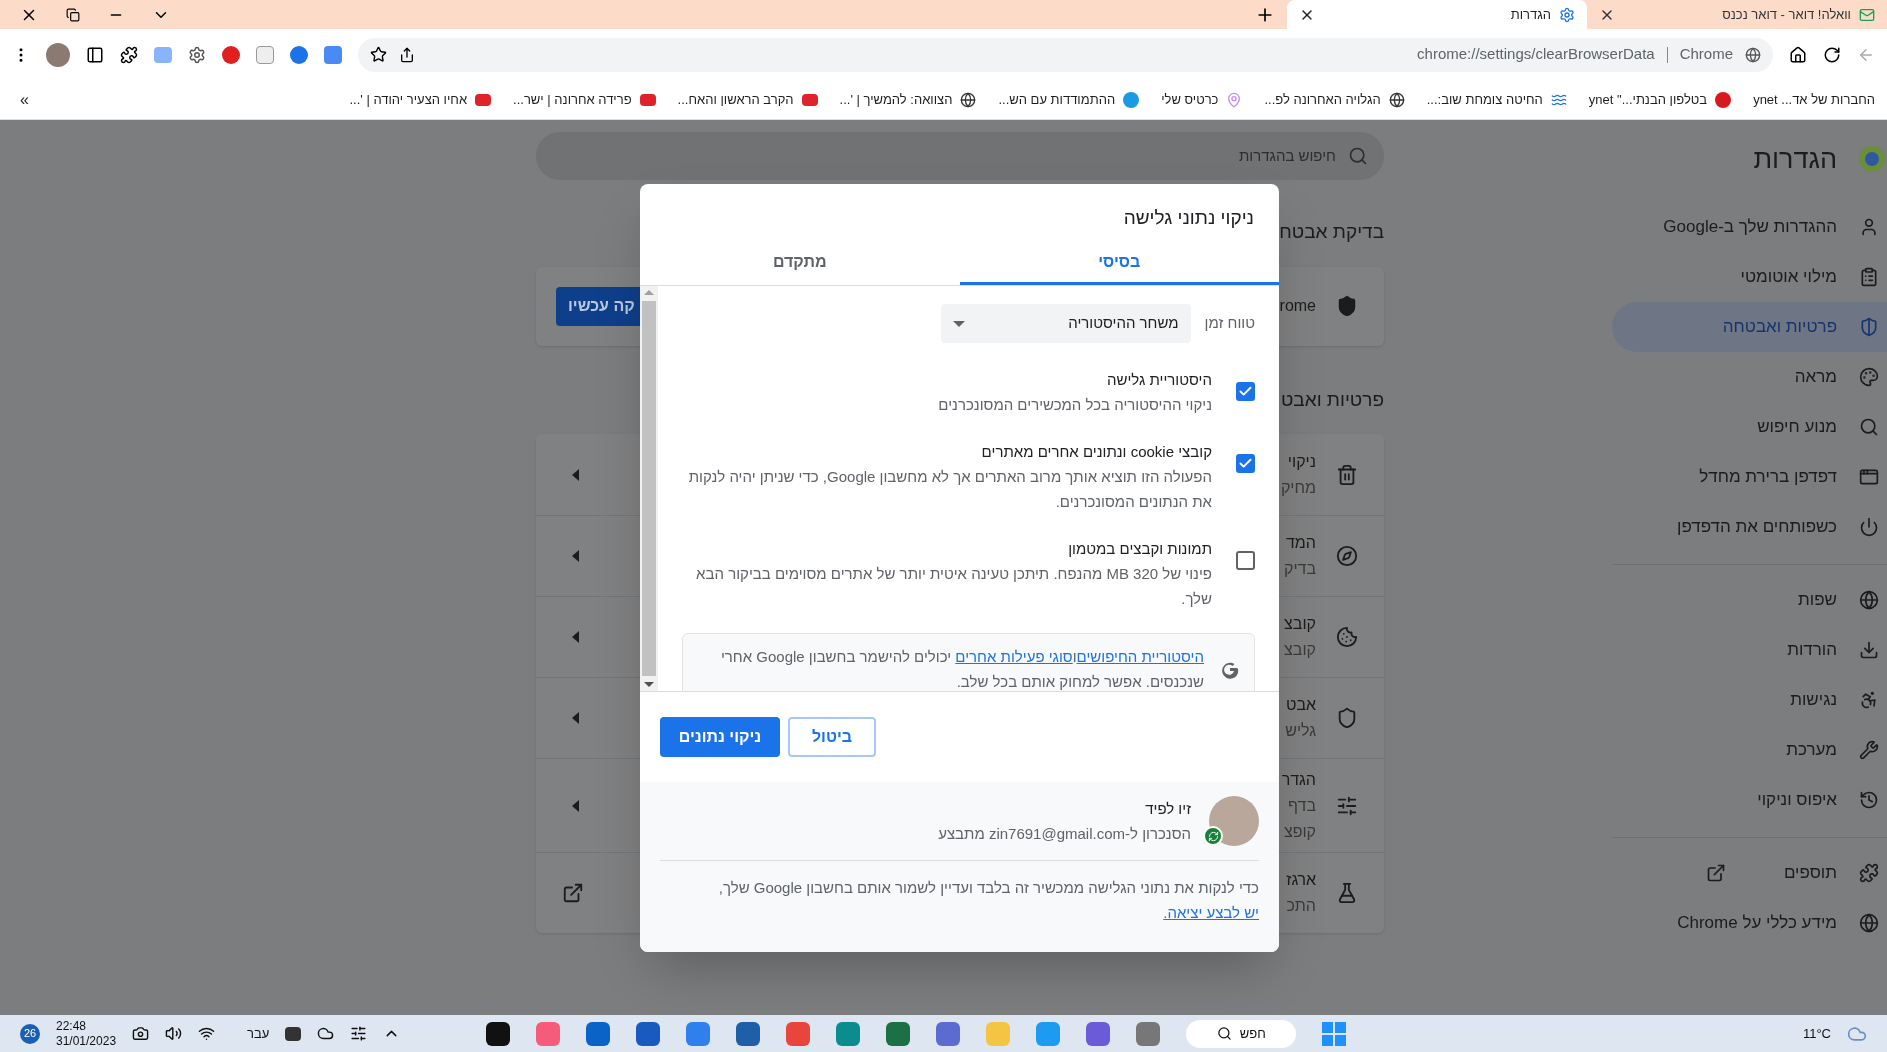 This screenshot has height=1052, width=1887. I want to click on time-range-select: משחר ההיסטוריה, so click(1065, 323).